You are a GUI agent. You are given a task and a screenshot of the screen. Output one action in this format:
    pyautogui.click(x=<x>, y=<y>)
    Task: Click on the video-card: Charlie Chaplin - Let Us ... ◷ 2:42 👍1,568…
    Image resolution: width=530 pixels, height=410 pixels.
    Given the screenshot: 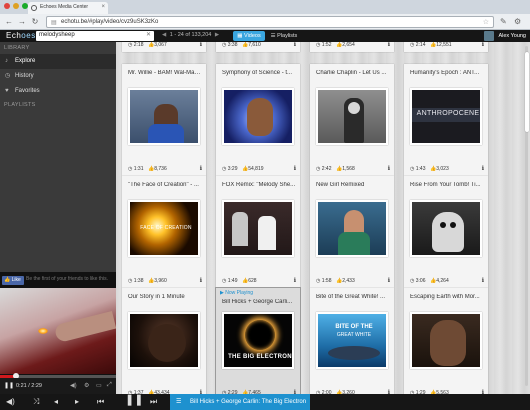 What is the action you would take?
    pyautogui.click(x=352, y=120)
    